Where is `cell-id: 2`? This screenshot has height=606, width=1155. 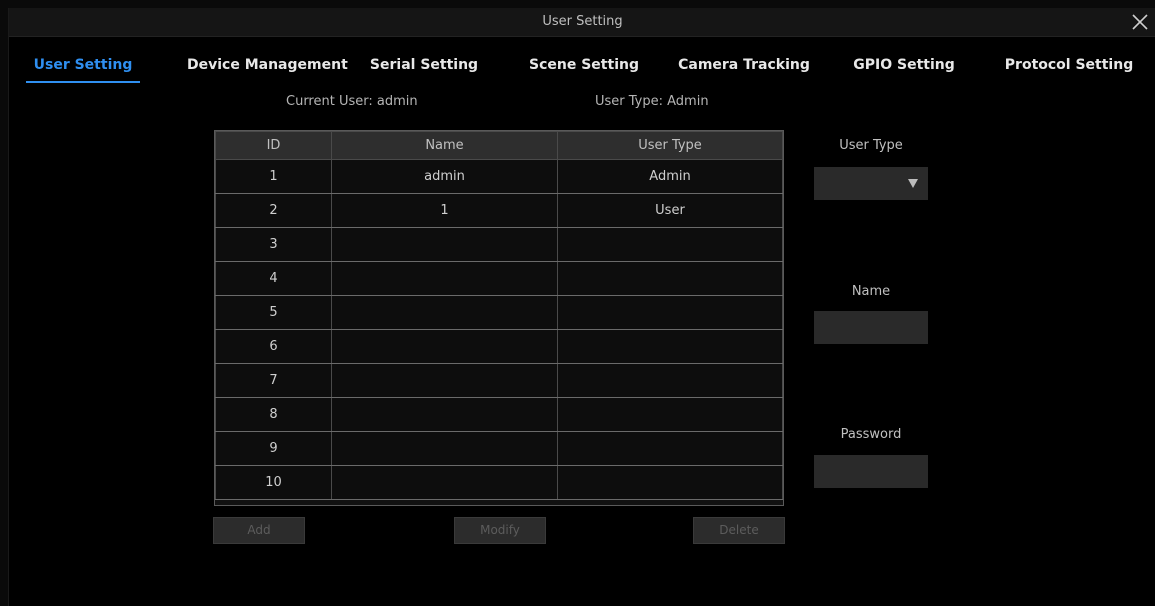 cell-id: 2 is located at coordinates (273, 210).